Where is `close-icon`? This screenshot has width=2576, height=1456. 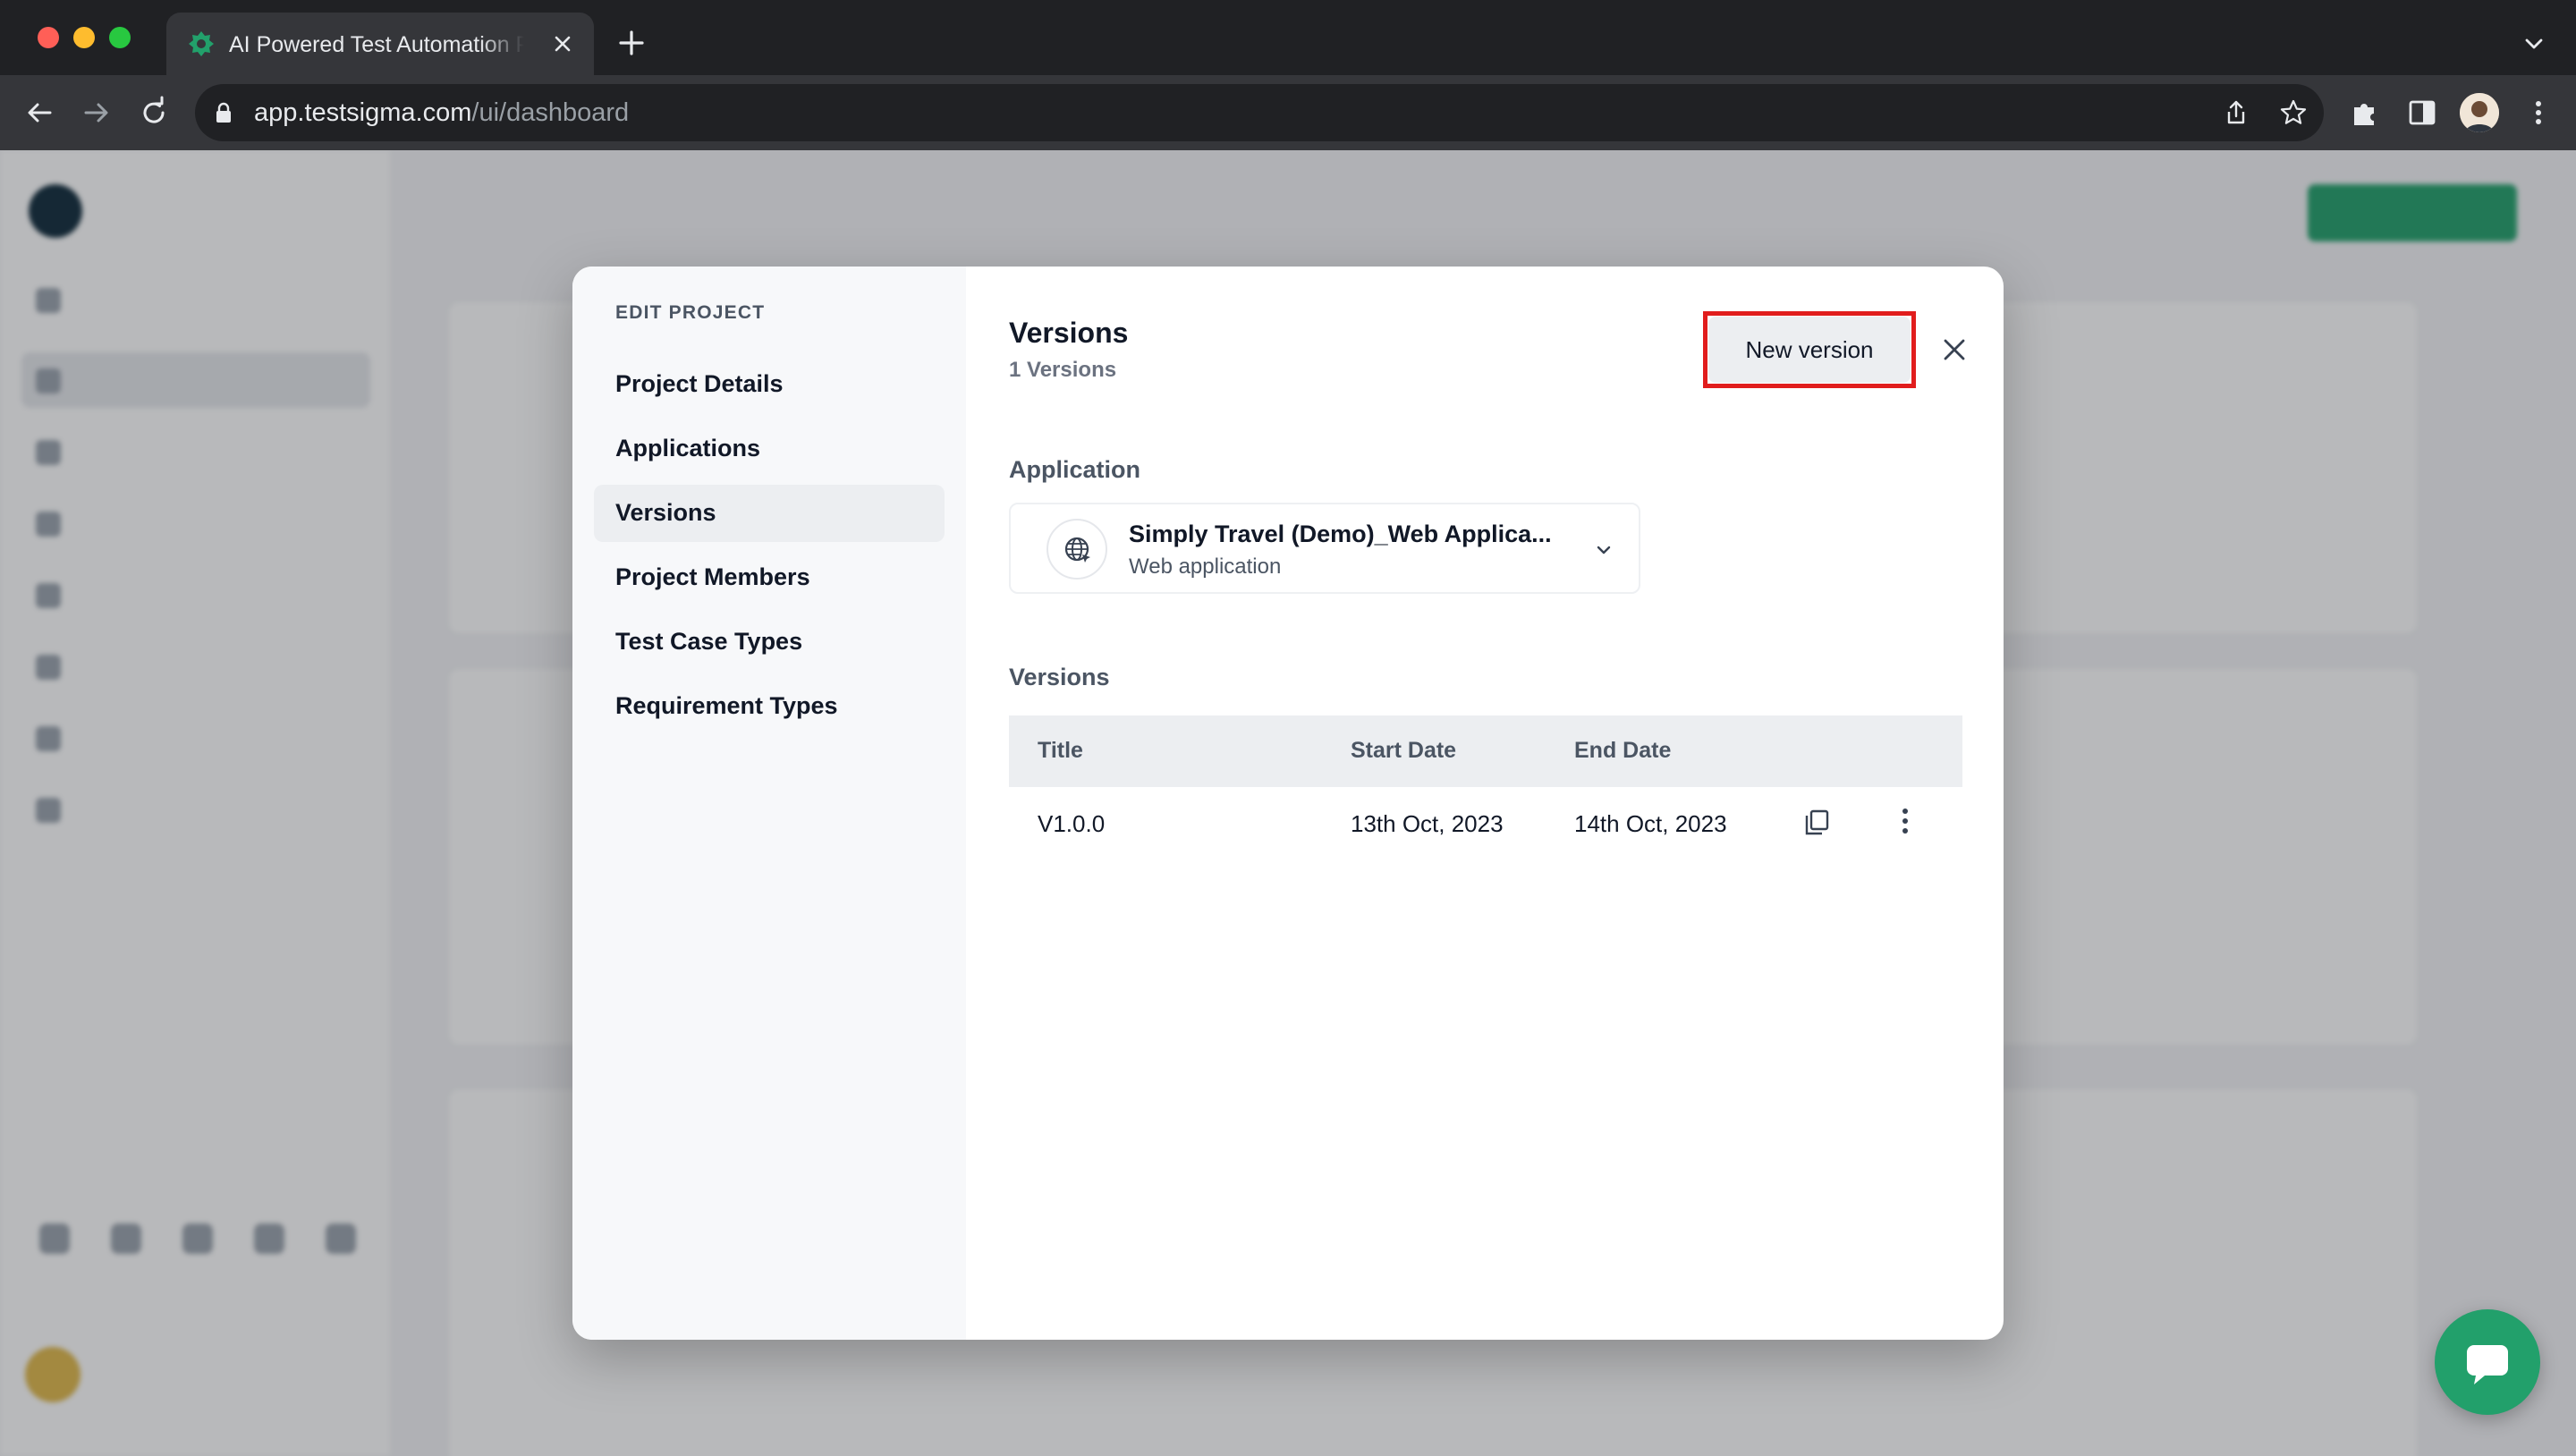
close-icon is located at coordinates (1954, 349).